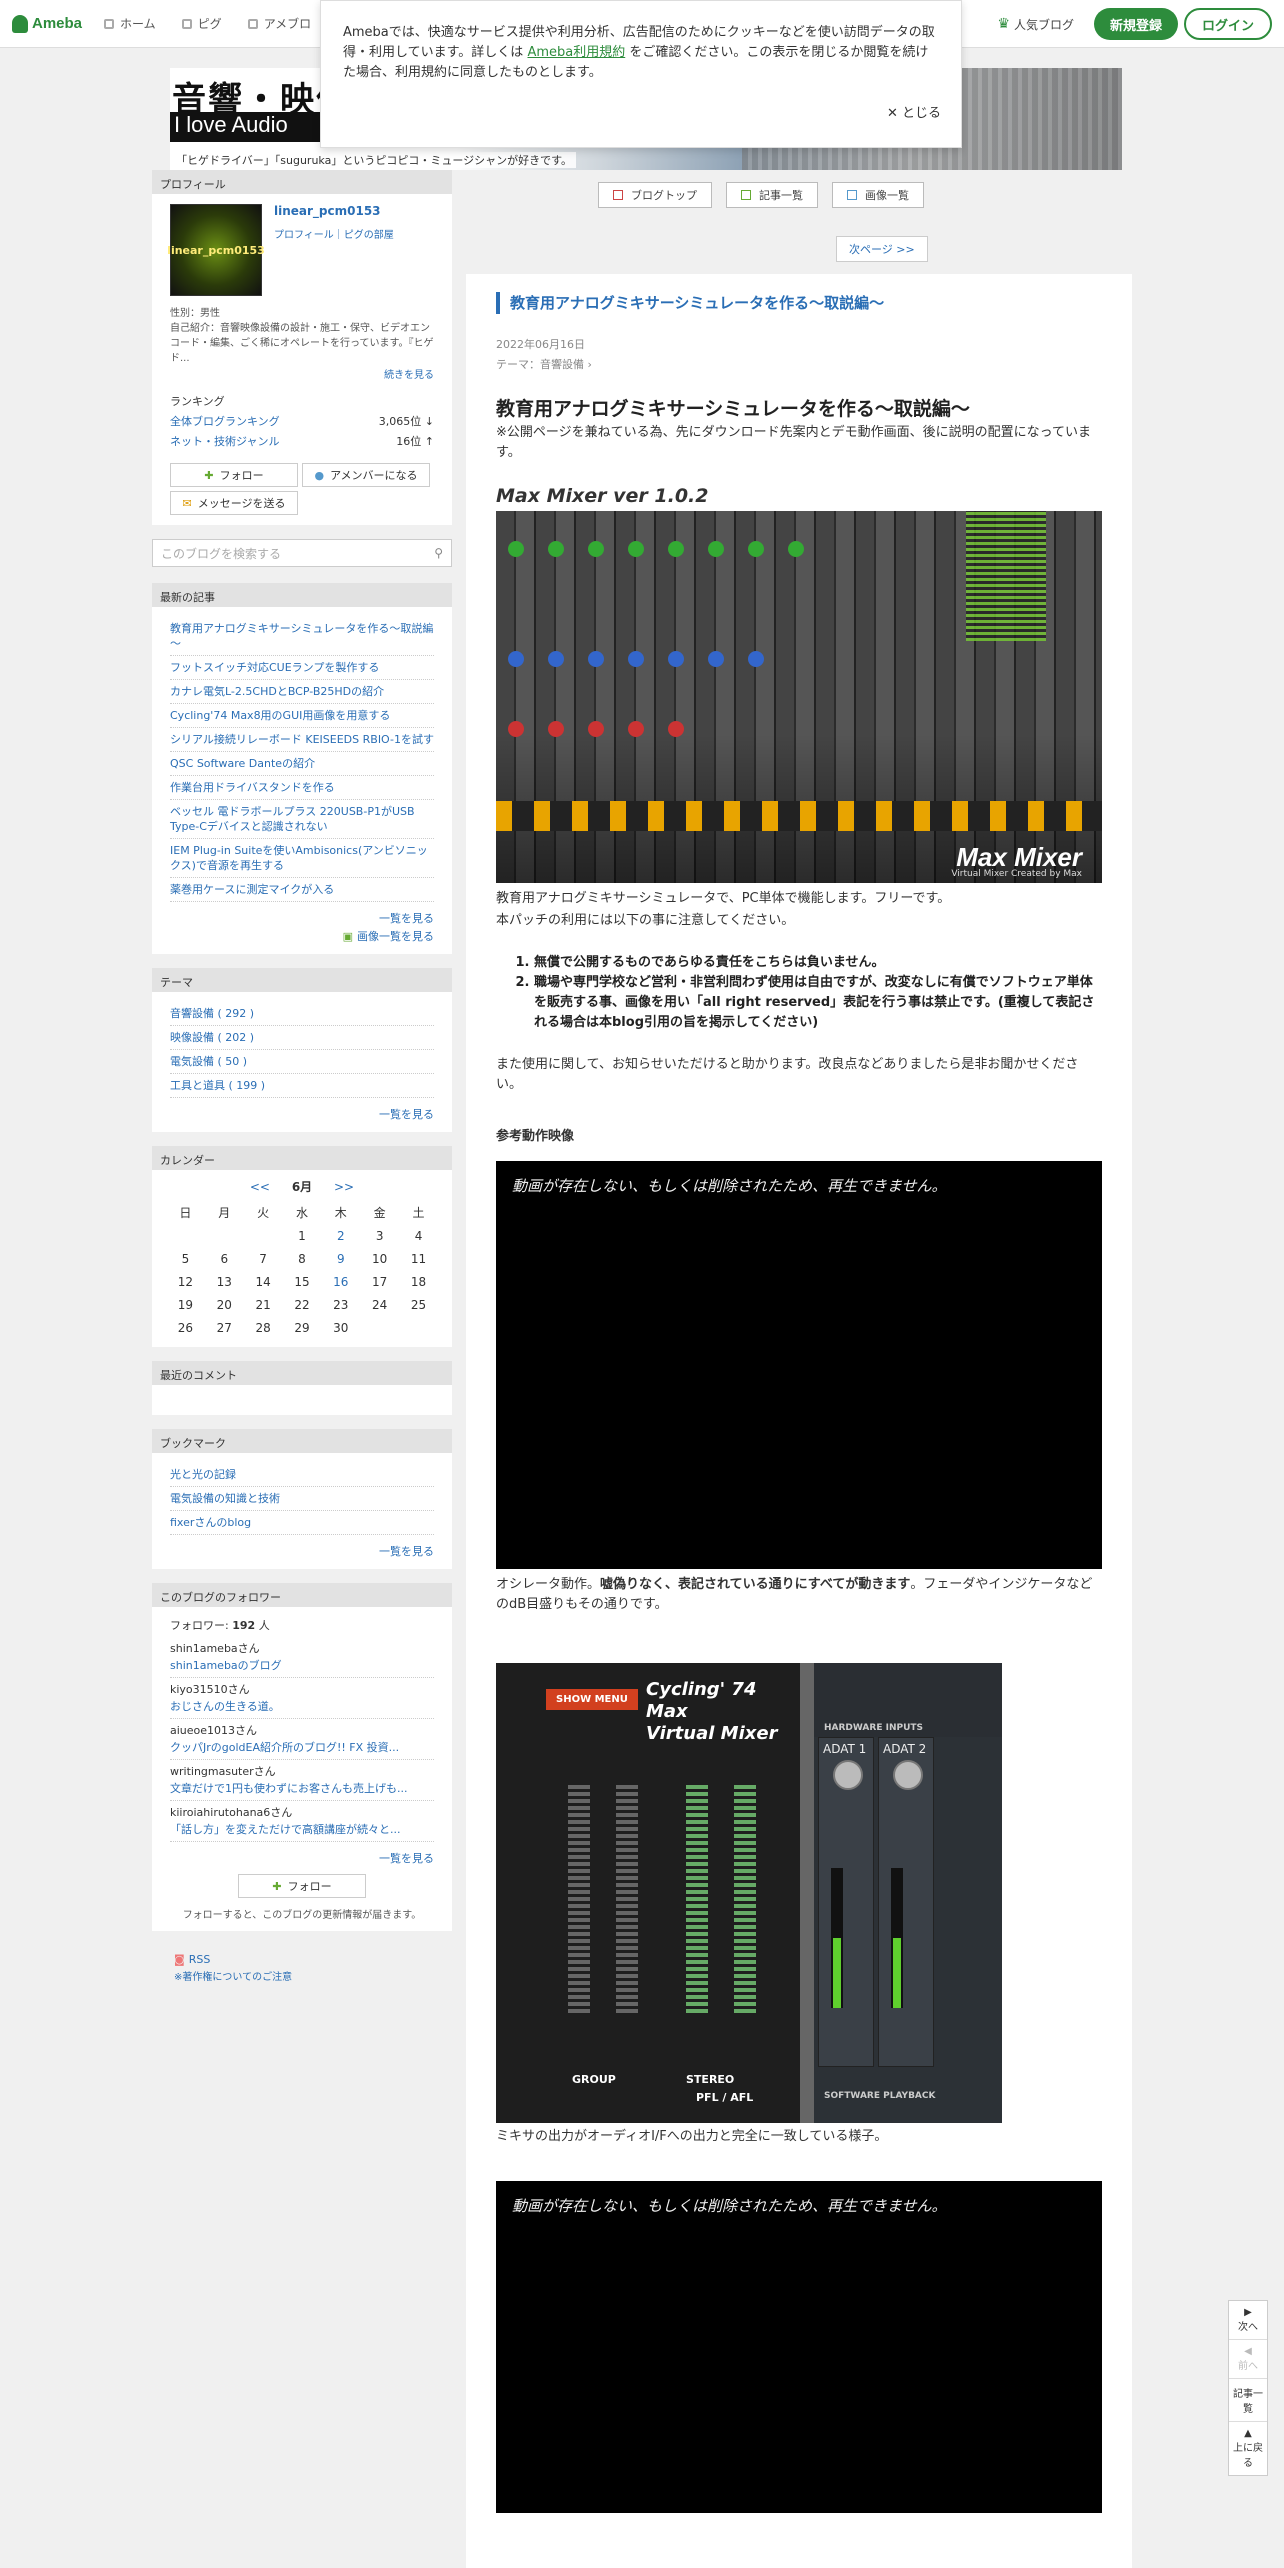  Describe the element at coordinates (1248, 2448) in the screenshot. I see `back-to-top-button: ▲ 上に戻る` at that location.